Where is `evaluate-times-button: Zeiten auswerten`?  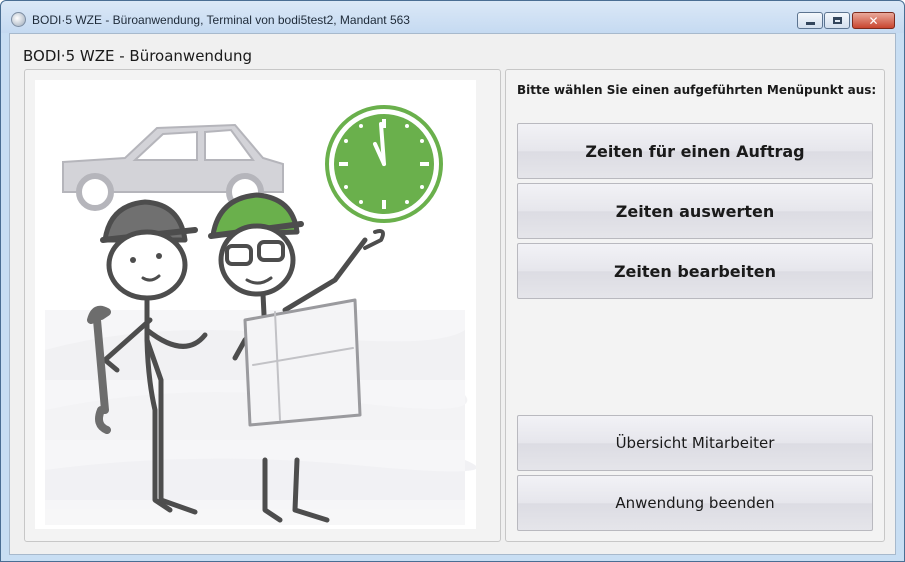 evaluate-times-button: Zeiten auswerten is located at coordinates (695, 211).